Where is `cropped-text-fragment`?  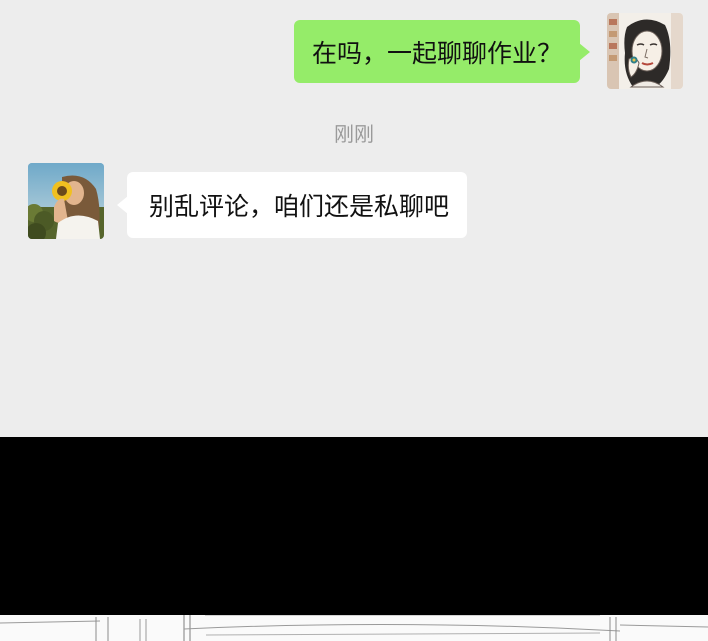
cropped-text-fragment is located at coordinates (355, 2).